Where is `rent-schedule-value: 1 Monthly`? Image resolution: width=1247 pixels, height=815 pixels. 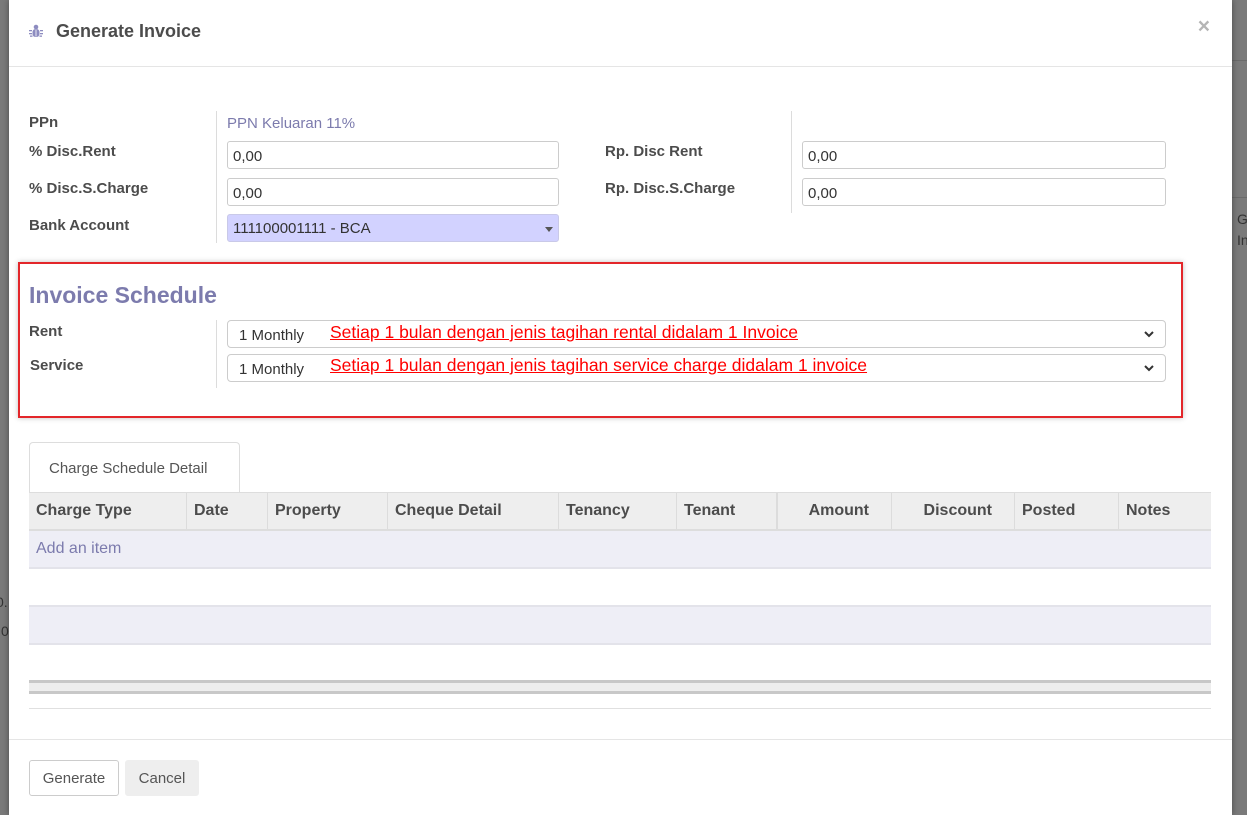 rent-schedule-value: 1 Monthly is located at coordinates (272, 335).